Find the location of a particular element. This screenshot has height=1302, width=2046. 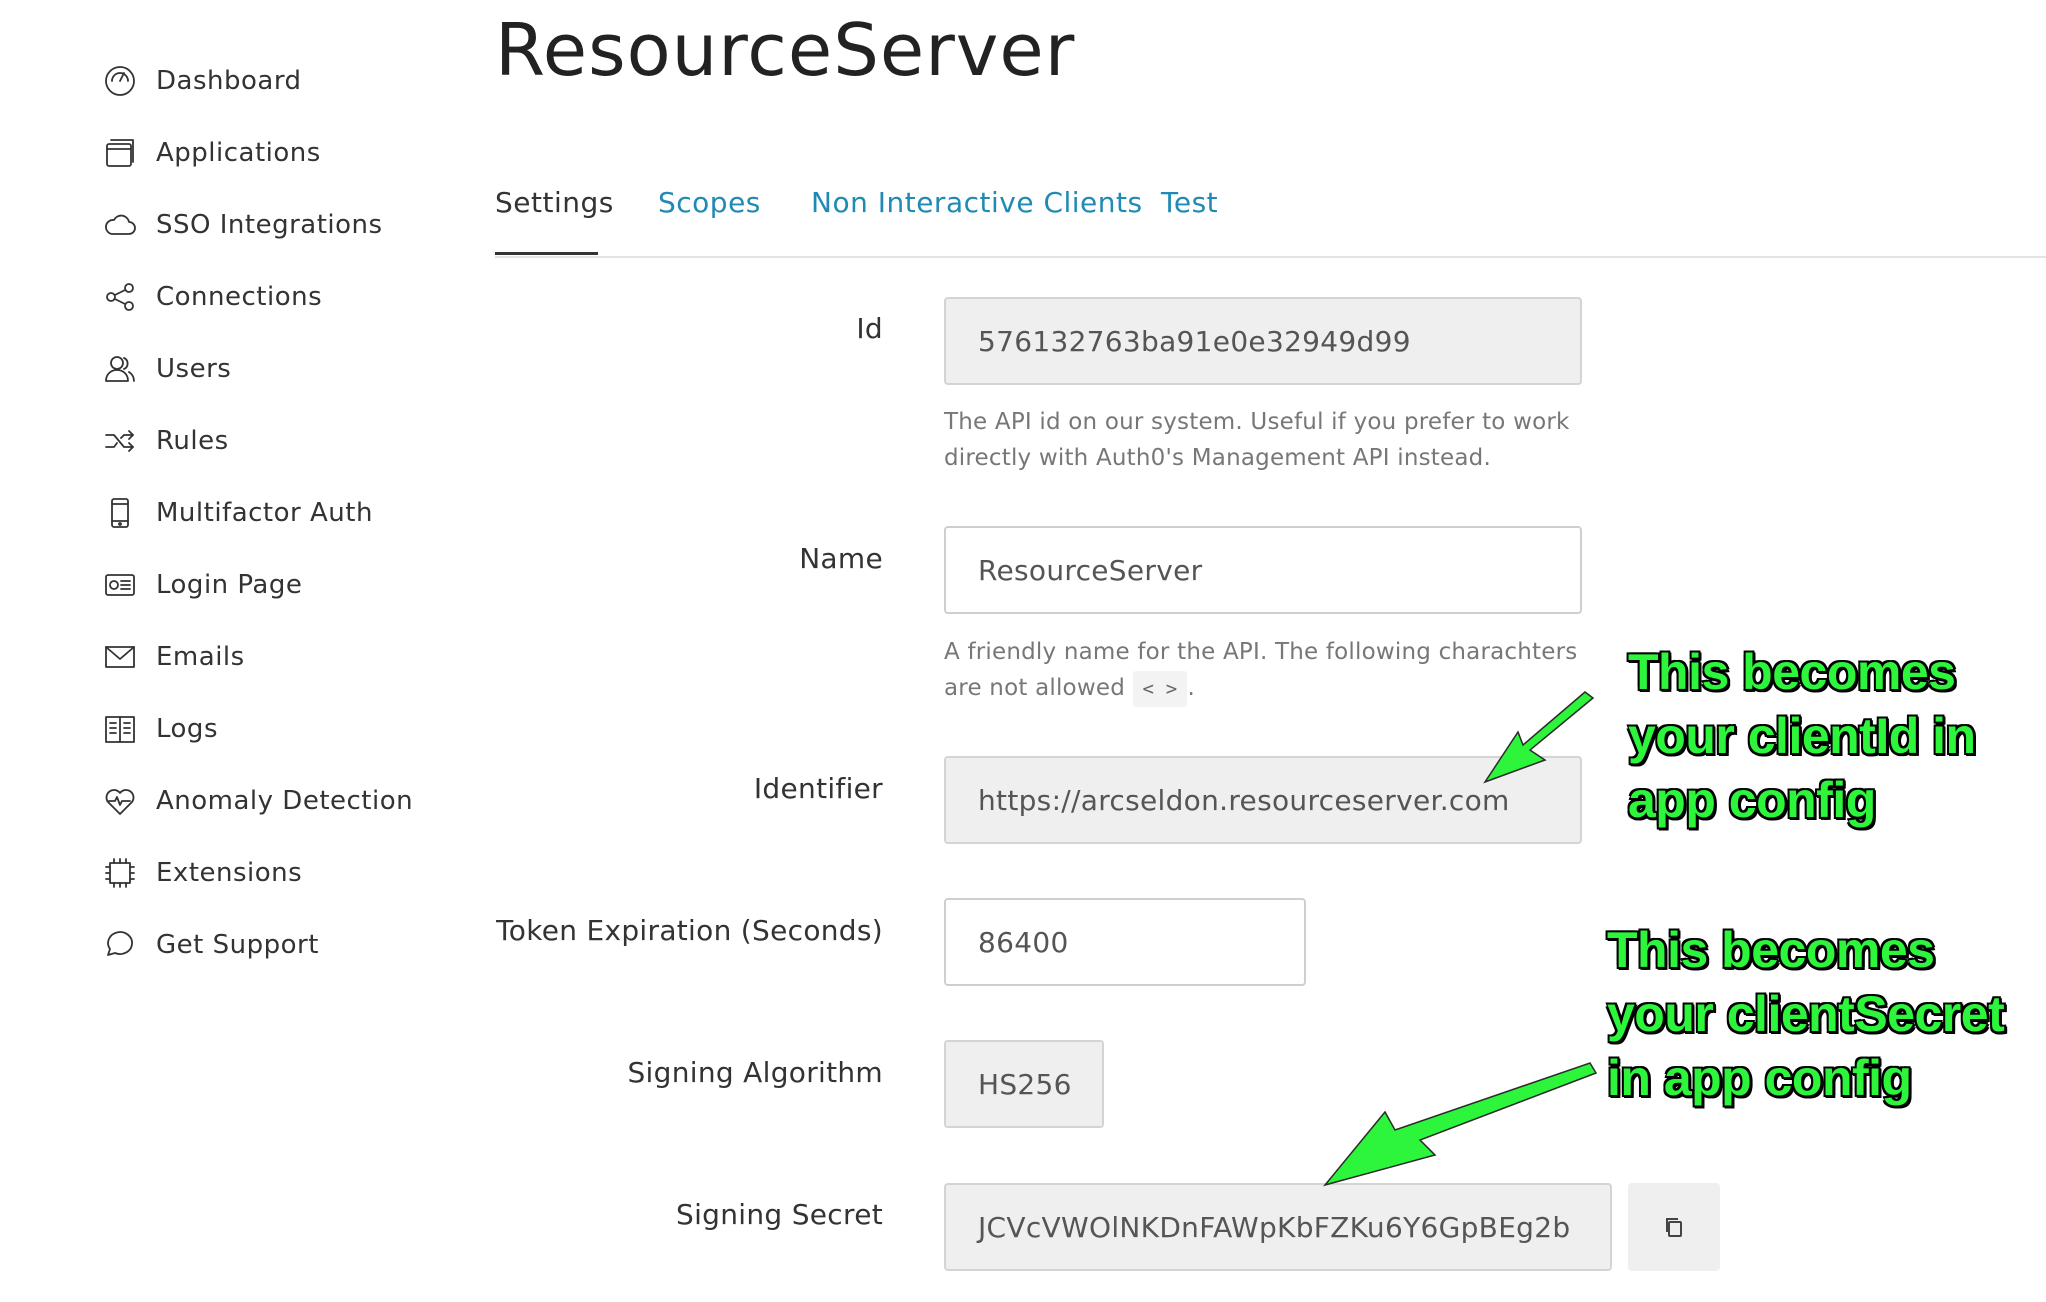

sidebar-item-extensions: Extensions is located at coordinates (202, 873).